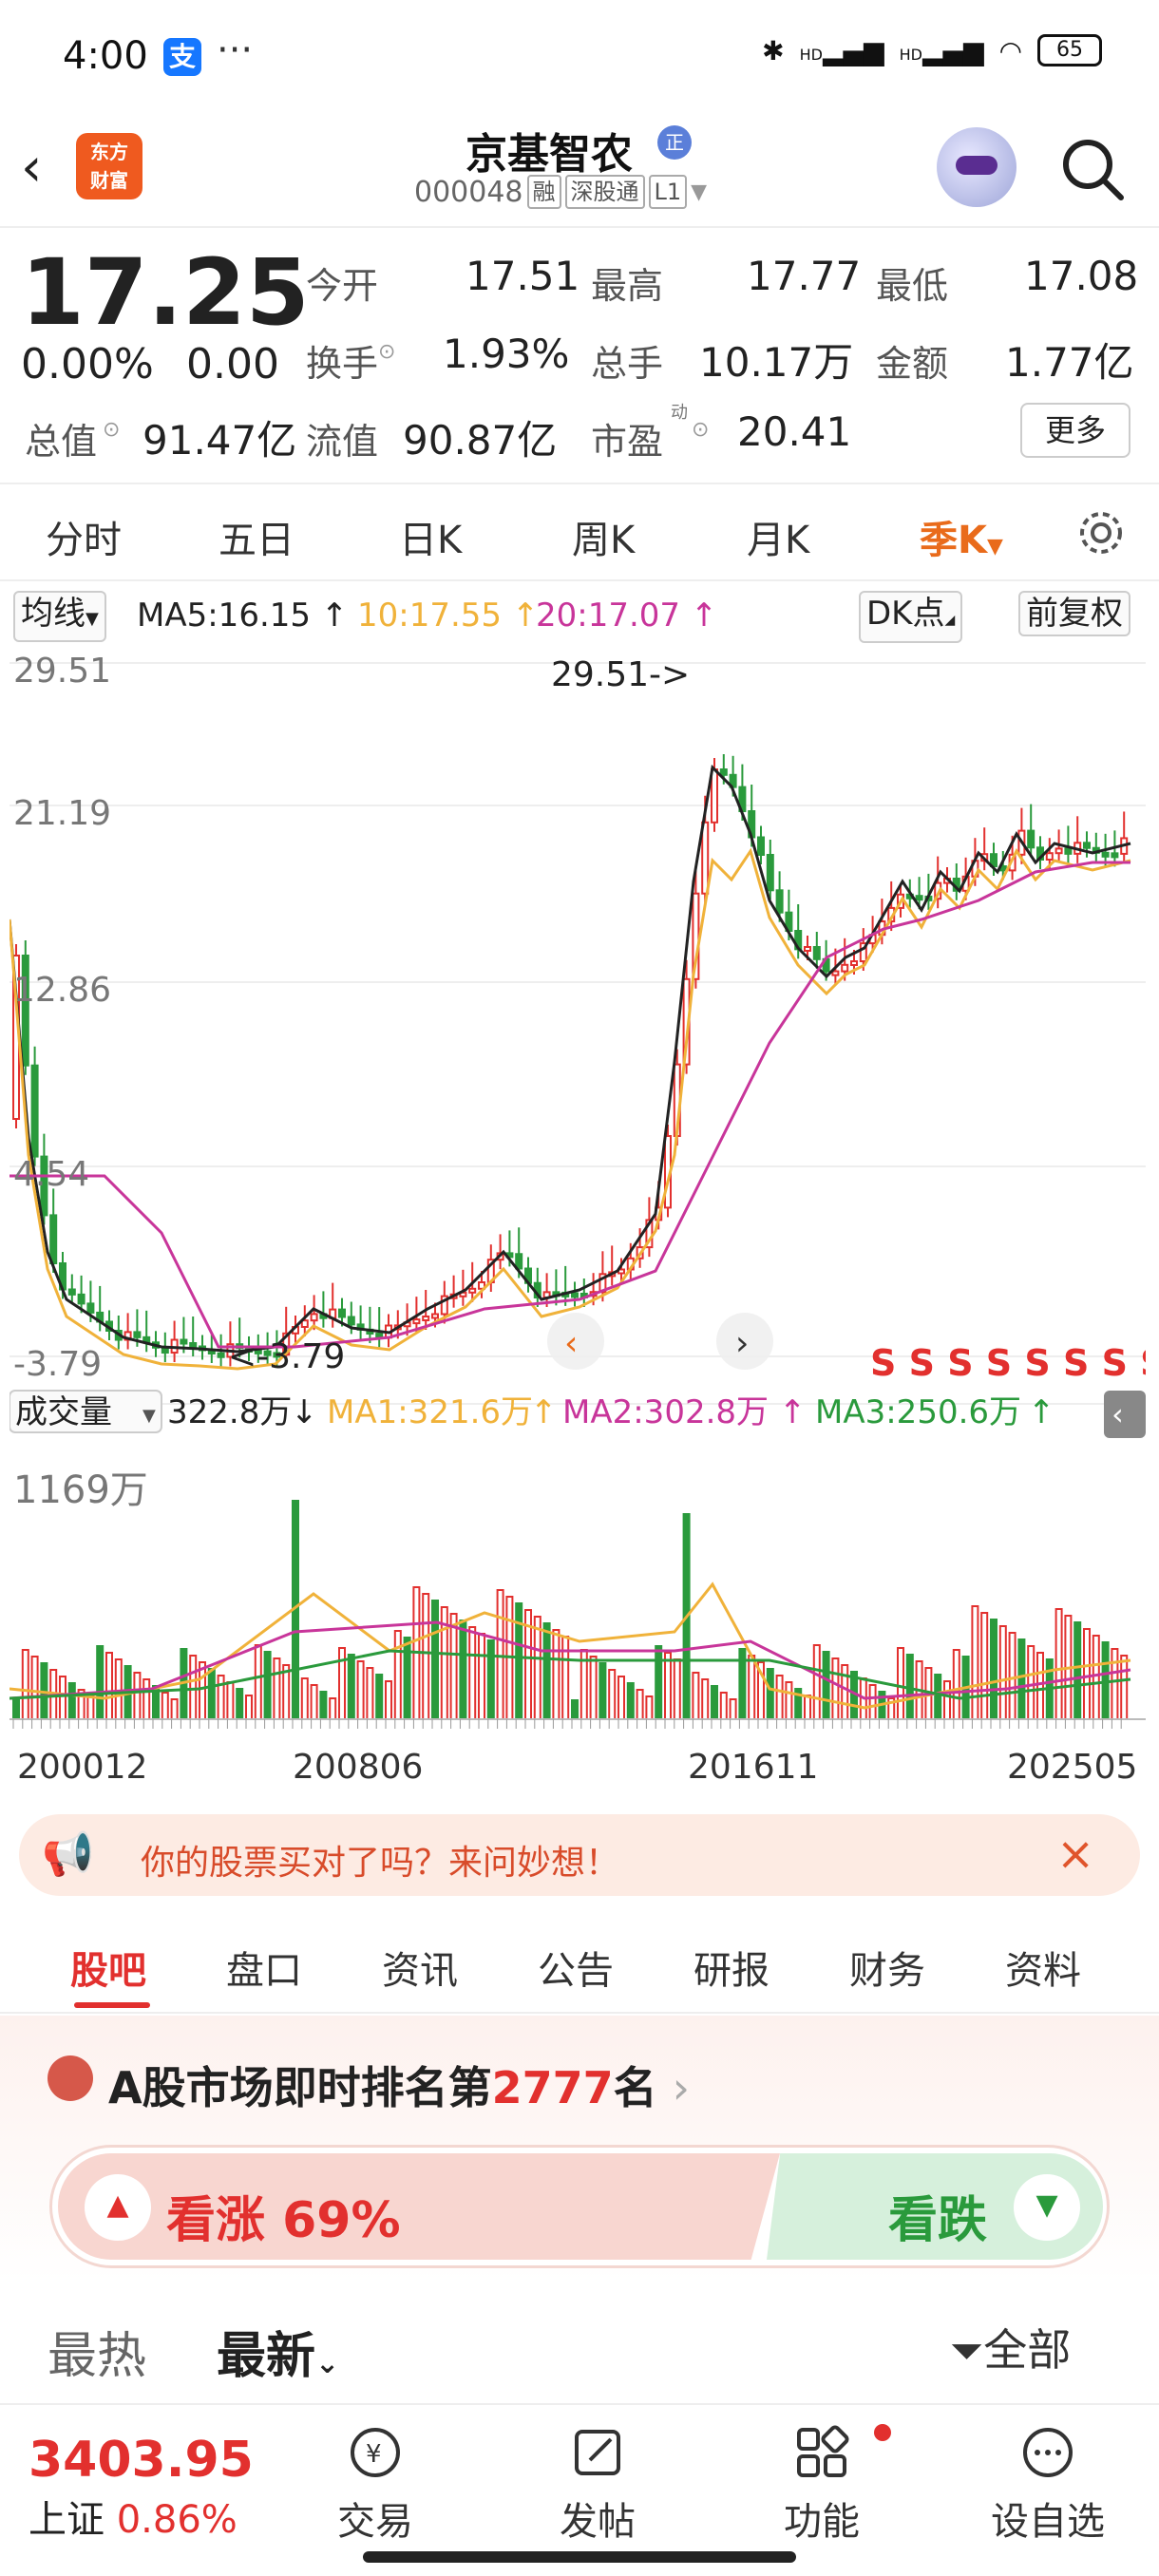  I want to click on vol-ma2: MA2:302.8万, so click(665, 1412).